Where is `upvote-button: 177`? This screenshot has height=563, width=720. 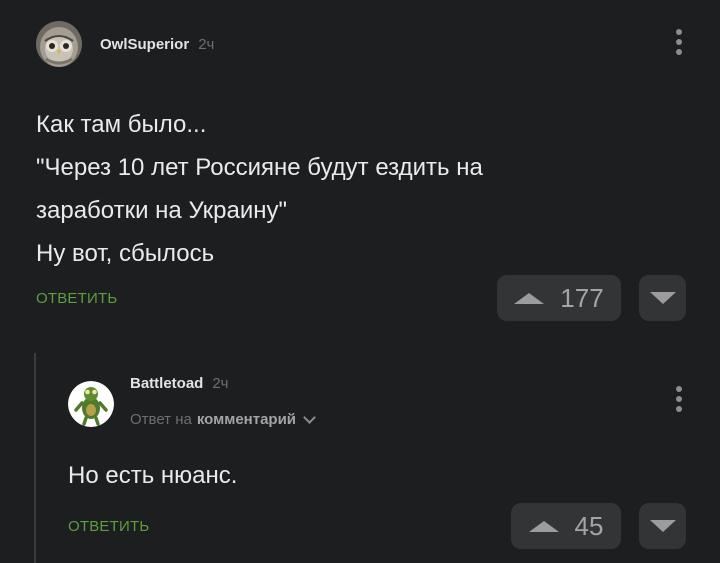
upvote-button: 177 is located at coordinates (559, 298).